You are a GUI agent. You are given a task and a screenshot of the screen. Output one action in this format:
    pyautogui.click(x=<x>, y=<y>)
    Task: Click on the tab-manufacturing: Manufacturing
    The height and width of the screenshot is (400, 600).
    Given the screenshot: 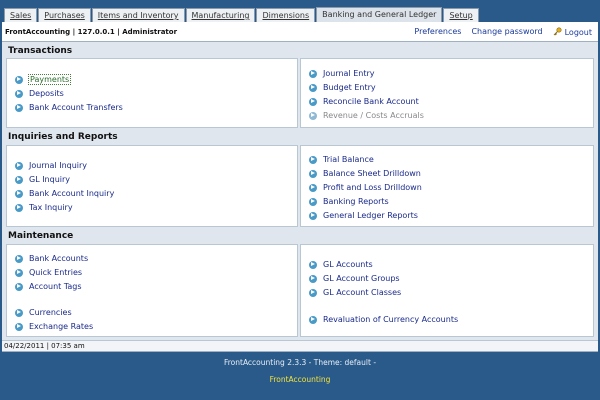 What is the action you would take?
    pyautogui.click(x=220, y=15)
    